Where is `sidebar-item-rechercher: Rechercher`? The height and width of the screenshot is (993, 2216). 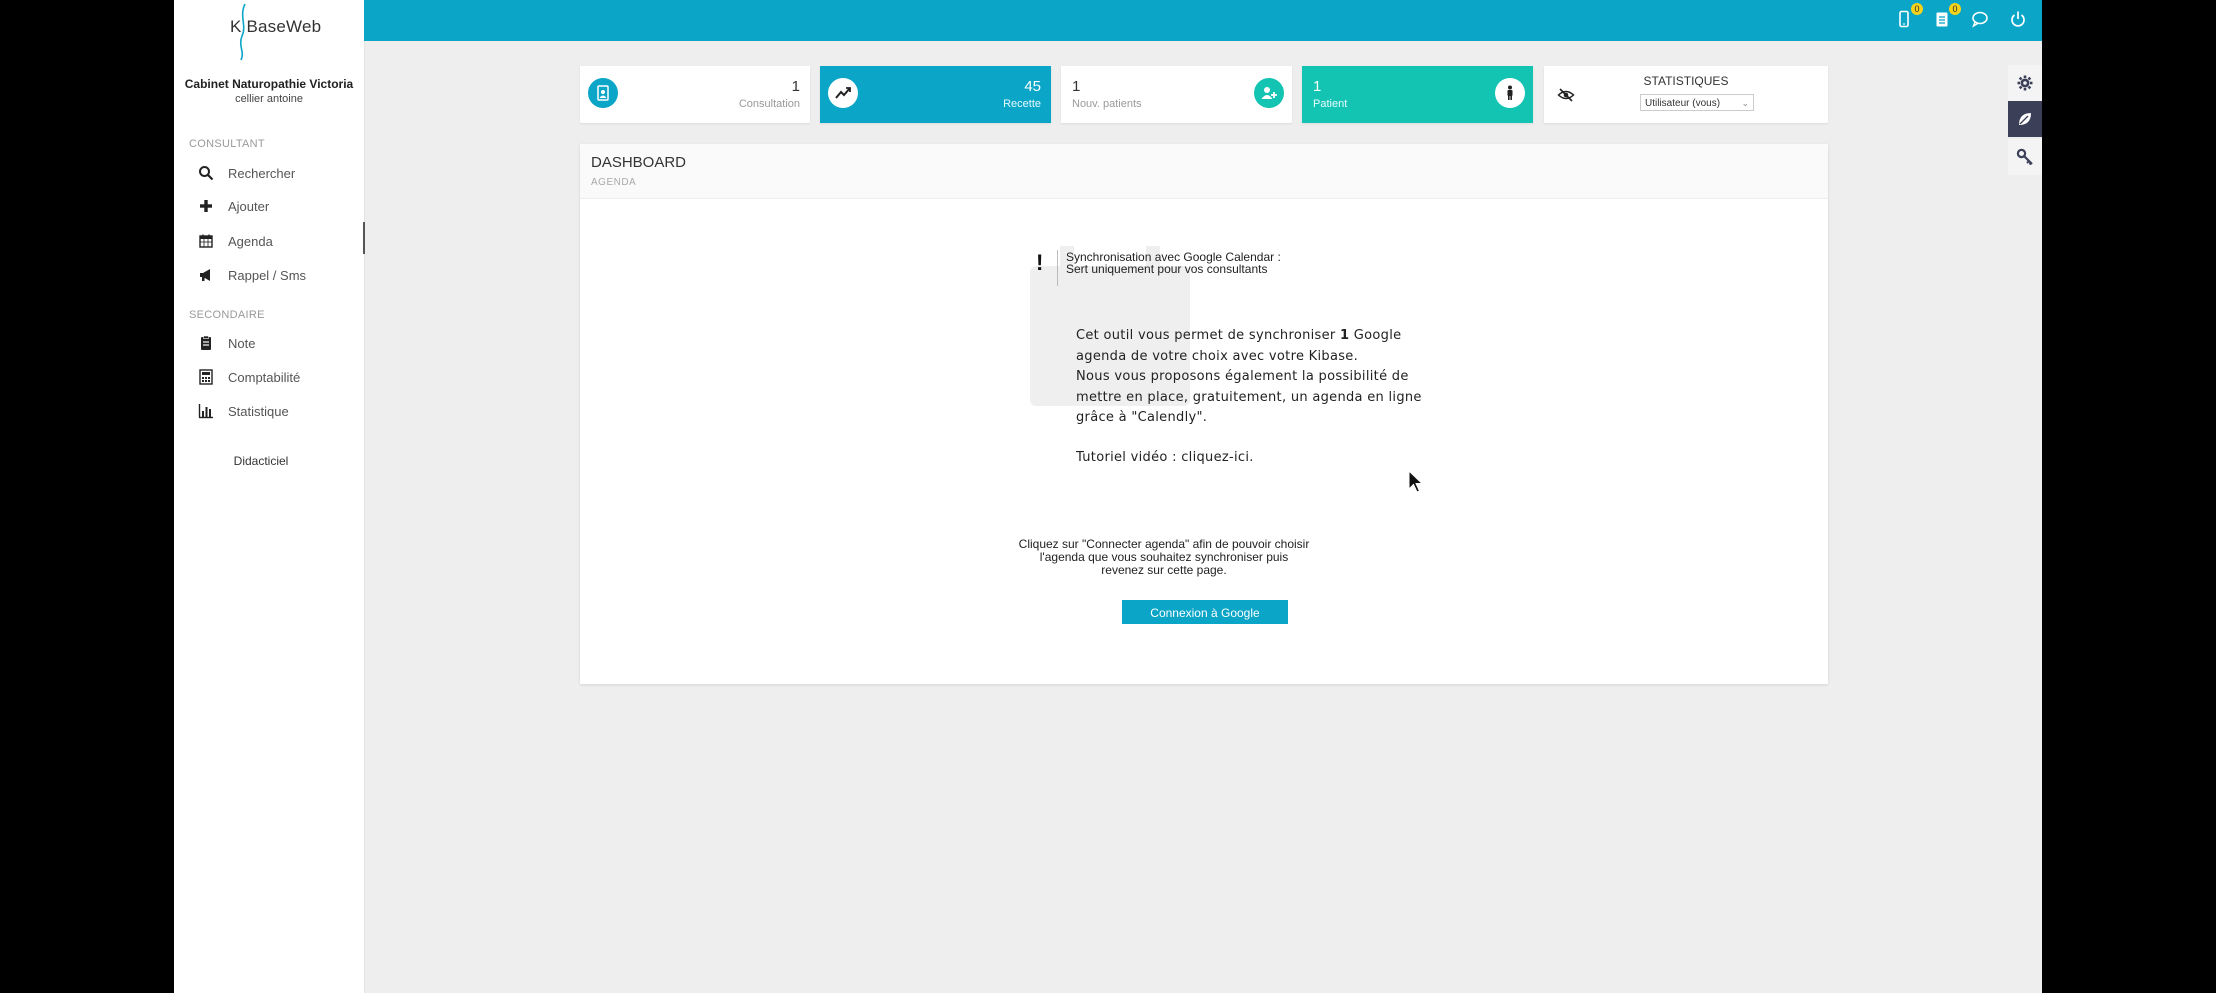 sidebar-item-rechercher: Rechercher is located at coordinates (246, 173).